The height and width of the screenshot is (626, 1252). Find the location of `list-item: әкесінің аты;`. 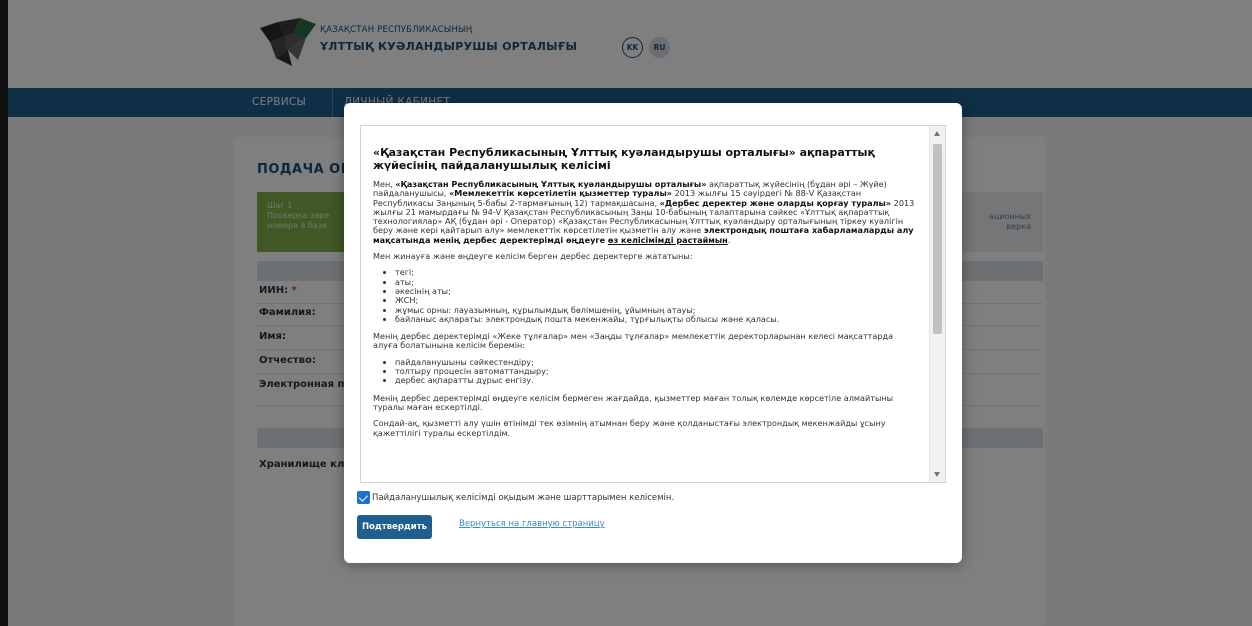

list-item: әкесінің аты; is located at coordinates (657, 291).